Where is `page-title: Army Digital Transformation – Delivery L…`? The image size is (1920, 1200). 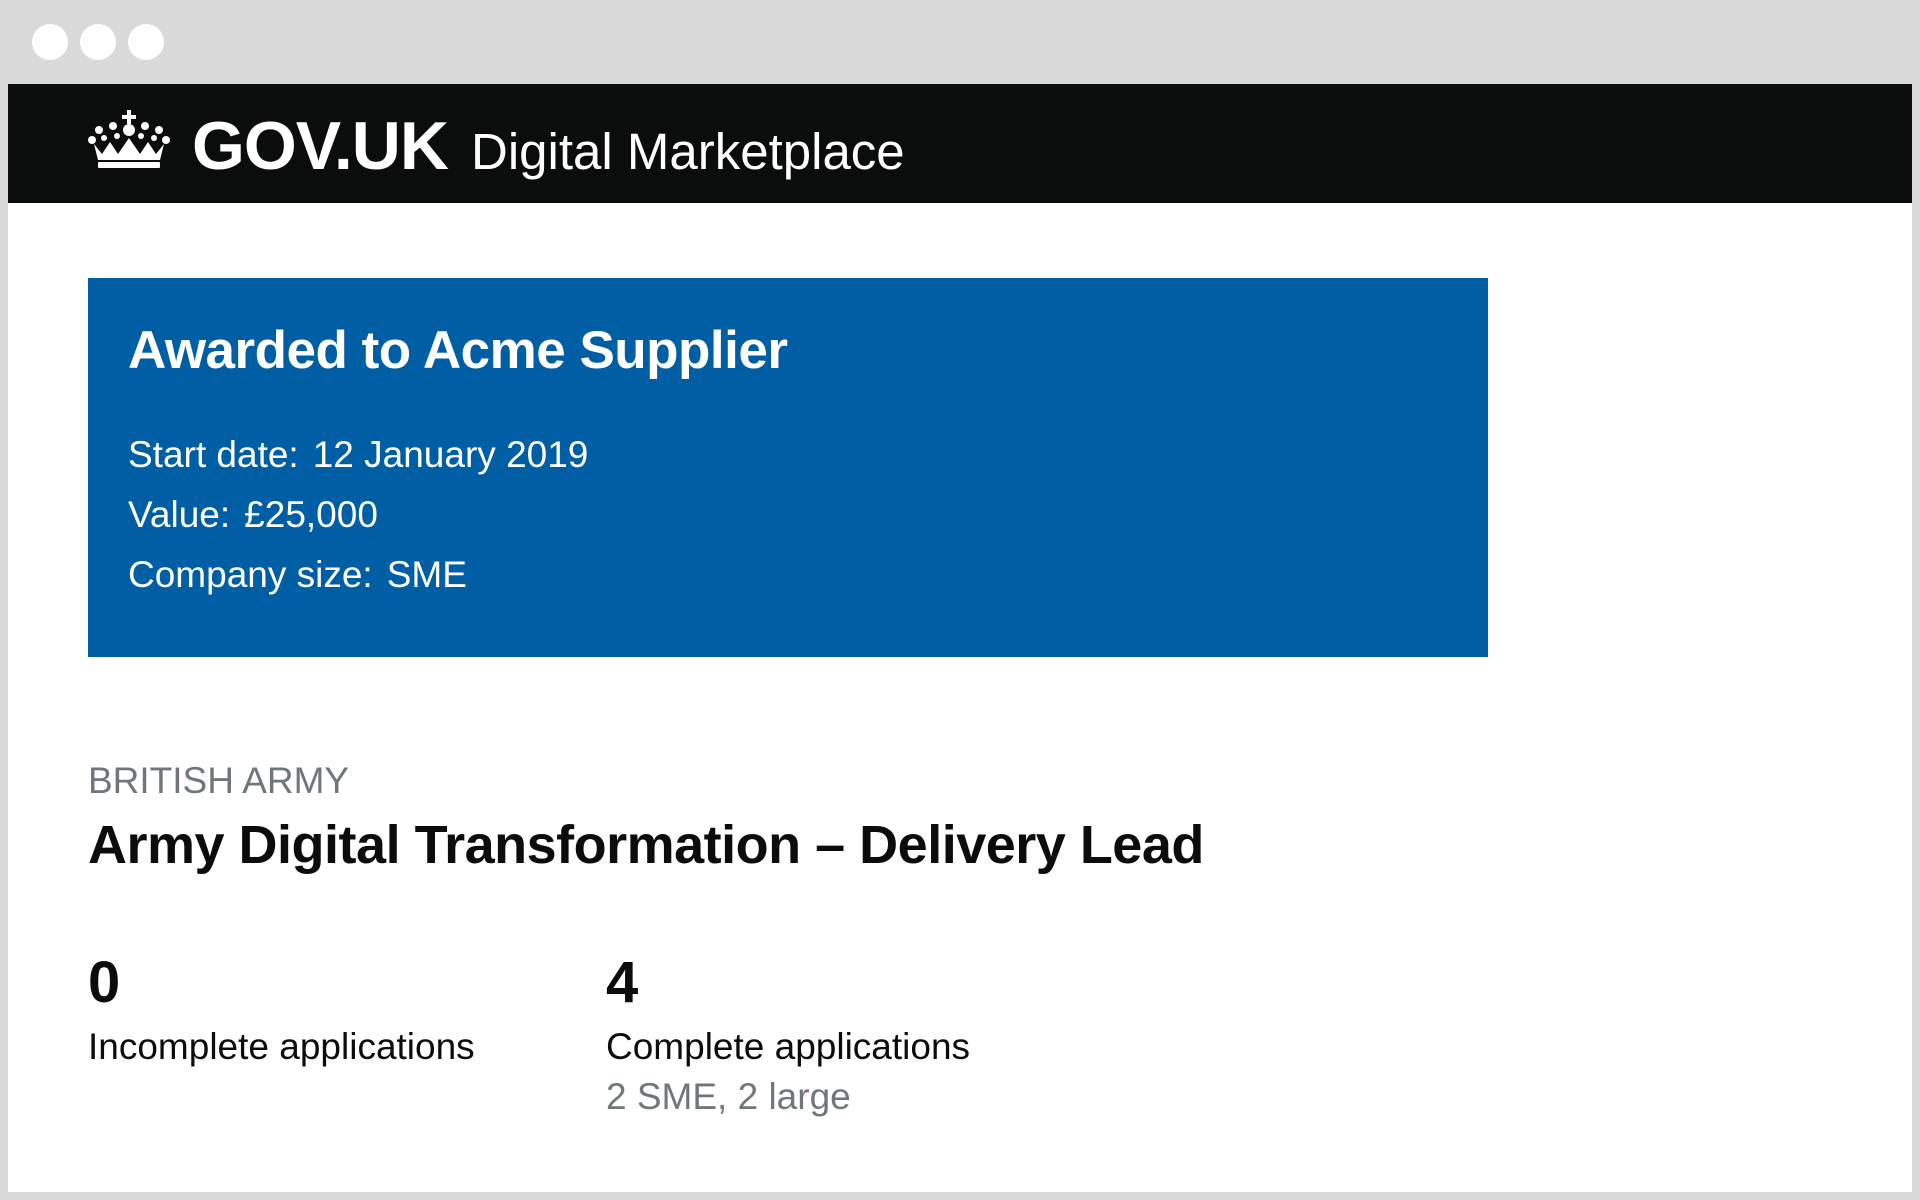
page-title: Army Digital Transformation – Delivery L… is located at coordinates (646, 845).